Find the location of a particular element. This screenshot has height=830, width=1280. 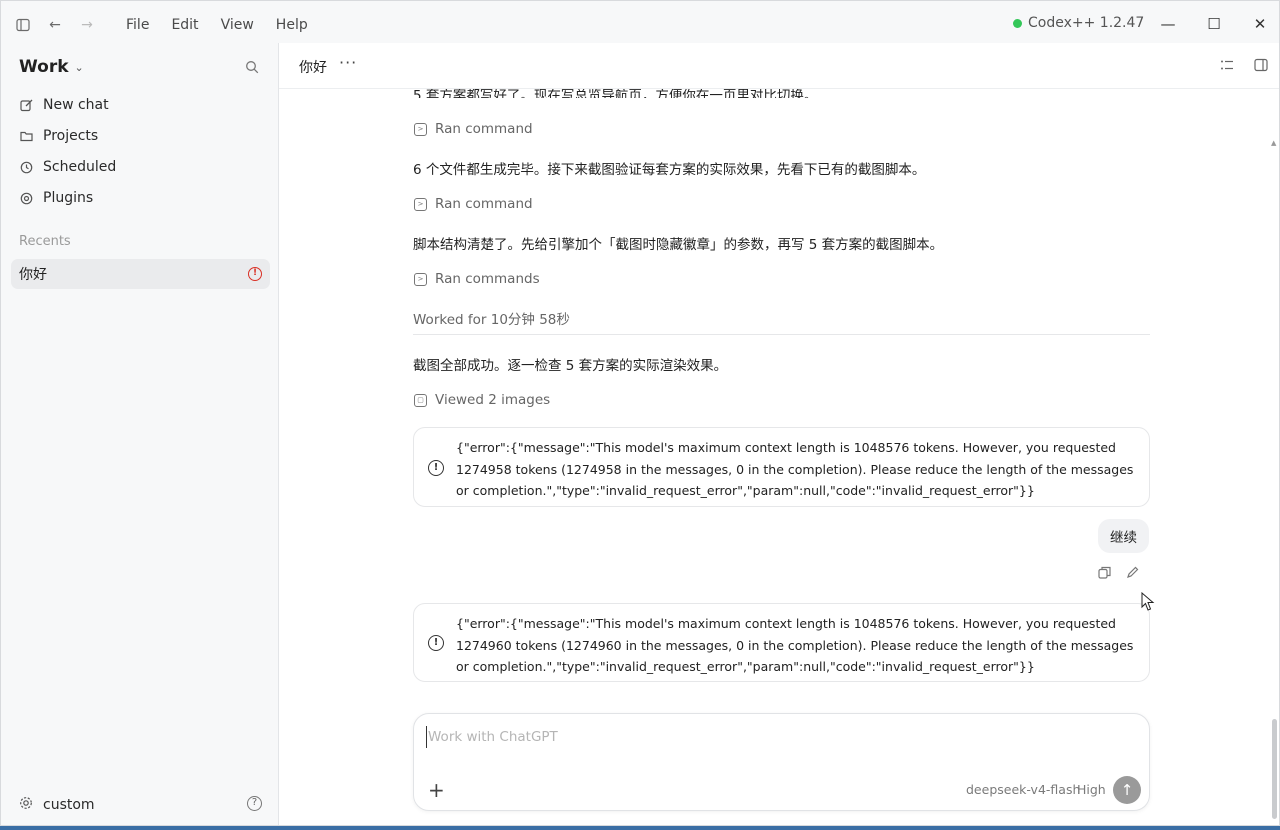

effort-selector: High is located at coordinates (1091, 789).